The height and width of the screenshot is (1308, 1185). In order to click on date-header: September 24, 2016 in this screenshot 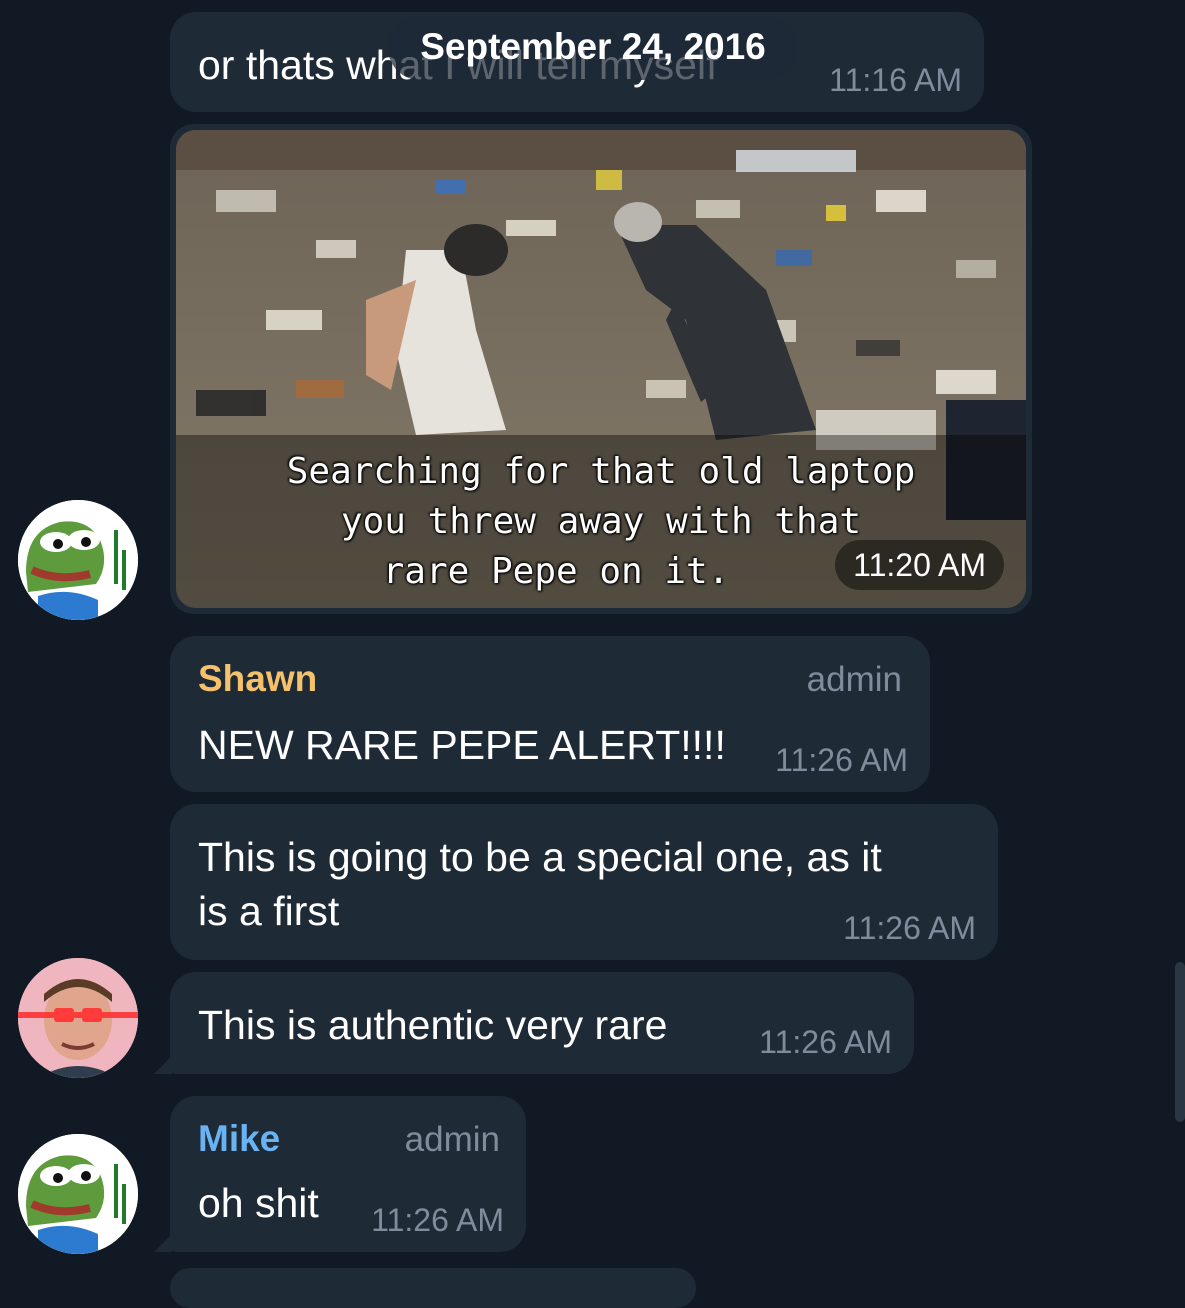, I will do `click(593, 48)`.